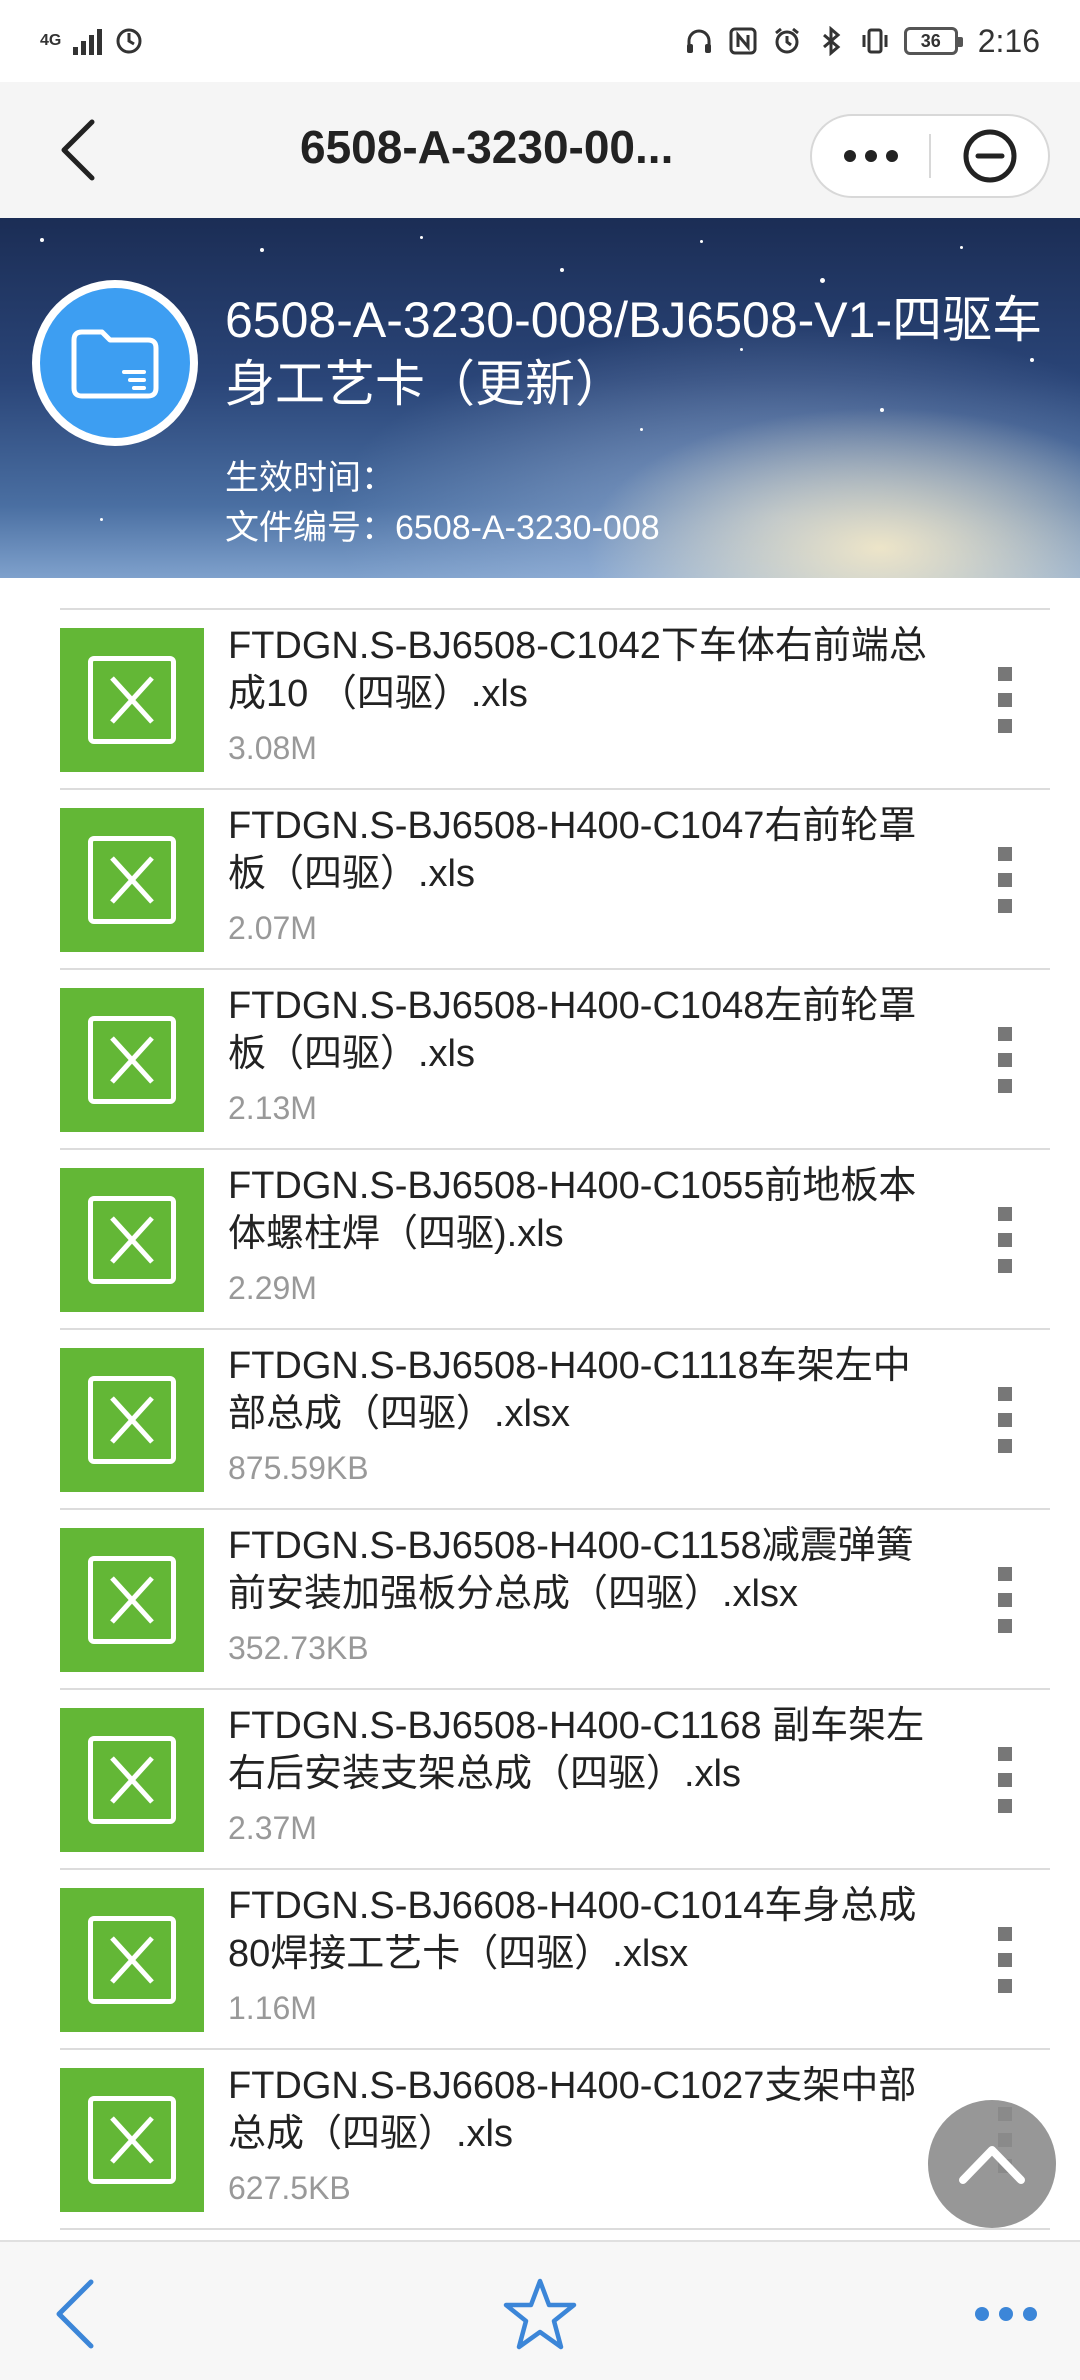 Image resolution: width=1080 pixels, height=2380 pixels. I want to click on file-size: 3.08M, so click(272, 748).